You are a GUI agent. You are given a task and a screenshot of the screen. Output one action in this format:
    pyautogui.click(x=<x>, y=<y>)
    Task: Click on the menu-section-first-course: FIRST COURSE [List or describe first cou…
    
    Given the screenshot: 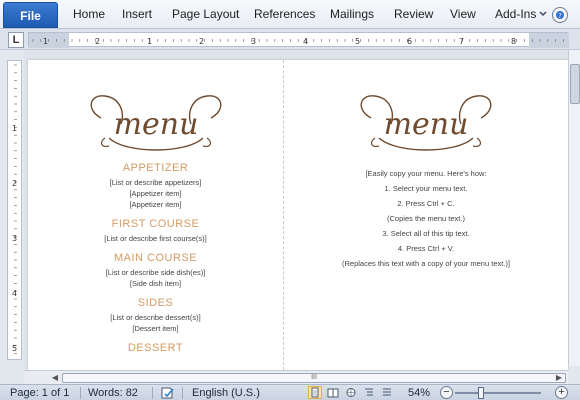 What is the action you would take?
    pyautogui.click(x=155, y=231)
    